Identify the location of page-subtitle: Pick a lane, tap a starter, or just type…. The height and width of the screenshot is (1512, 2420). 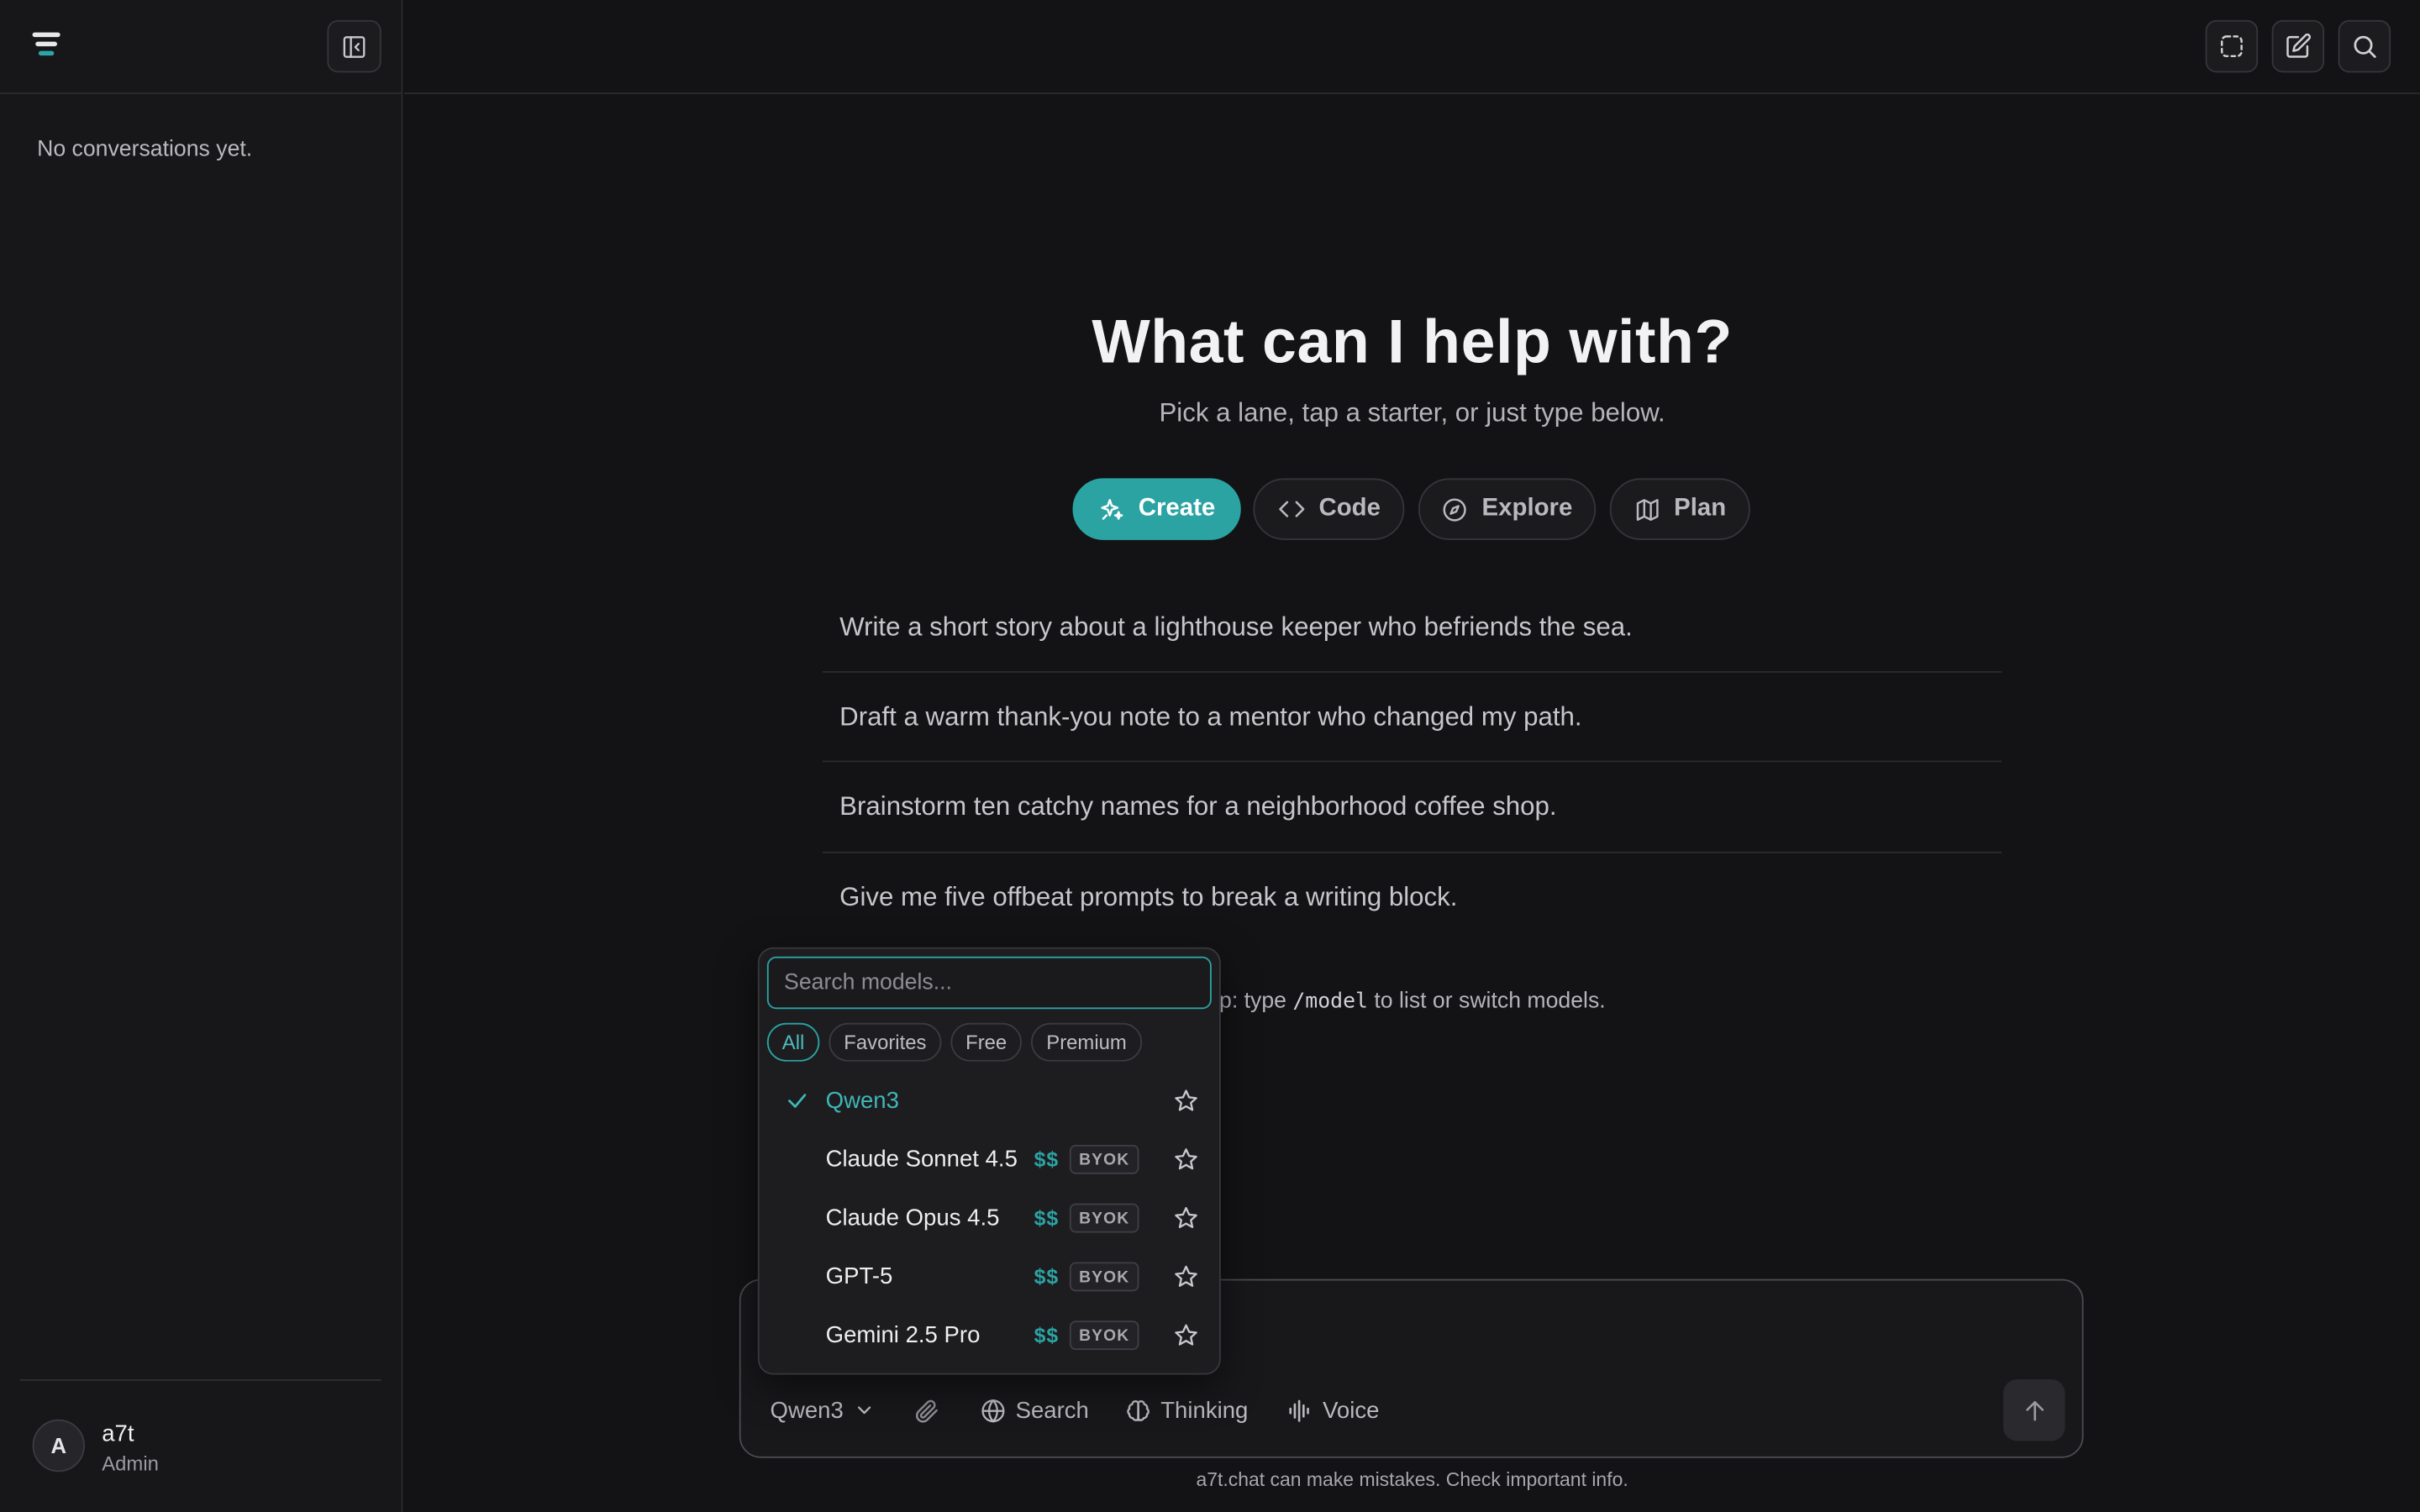
(1412, 412).